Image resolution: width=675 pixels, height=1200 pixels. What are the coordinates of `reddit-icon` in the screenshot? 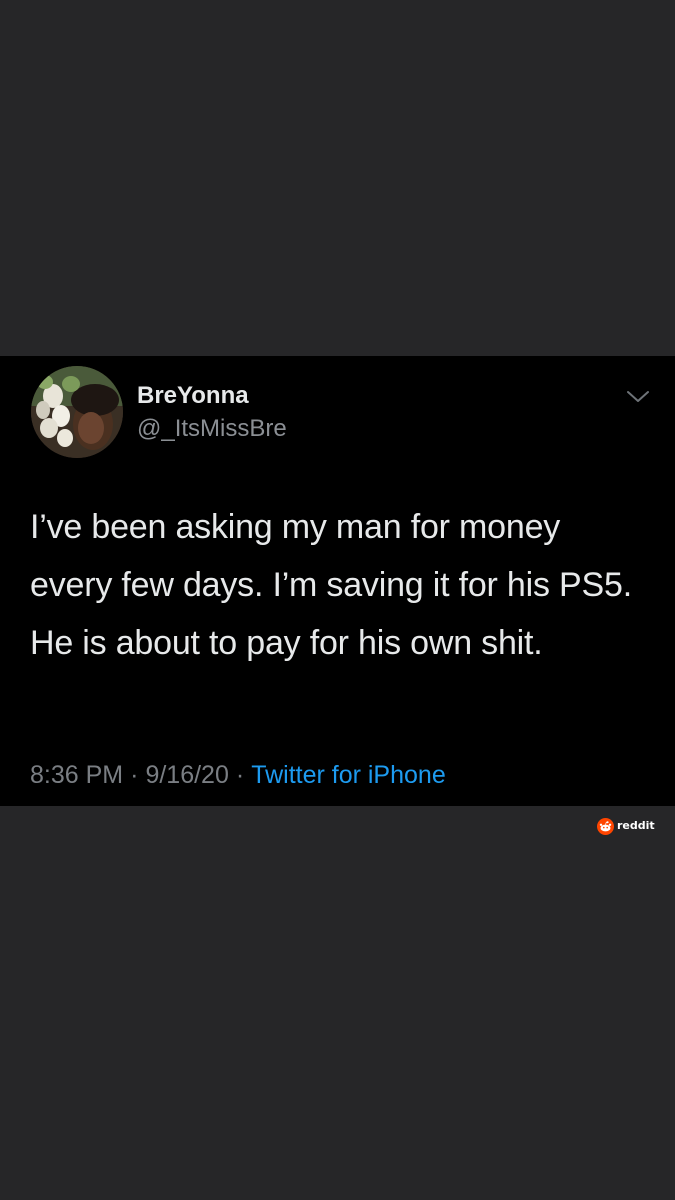 It's located at (605, 826).